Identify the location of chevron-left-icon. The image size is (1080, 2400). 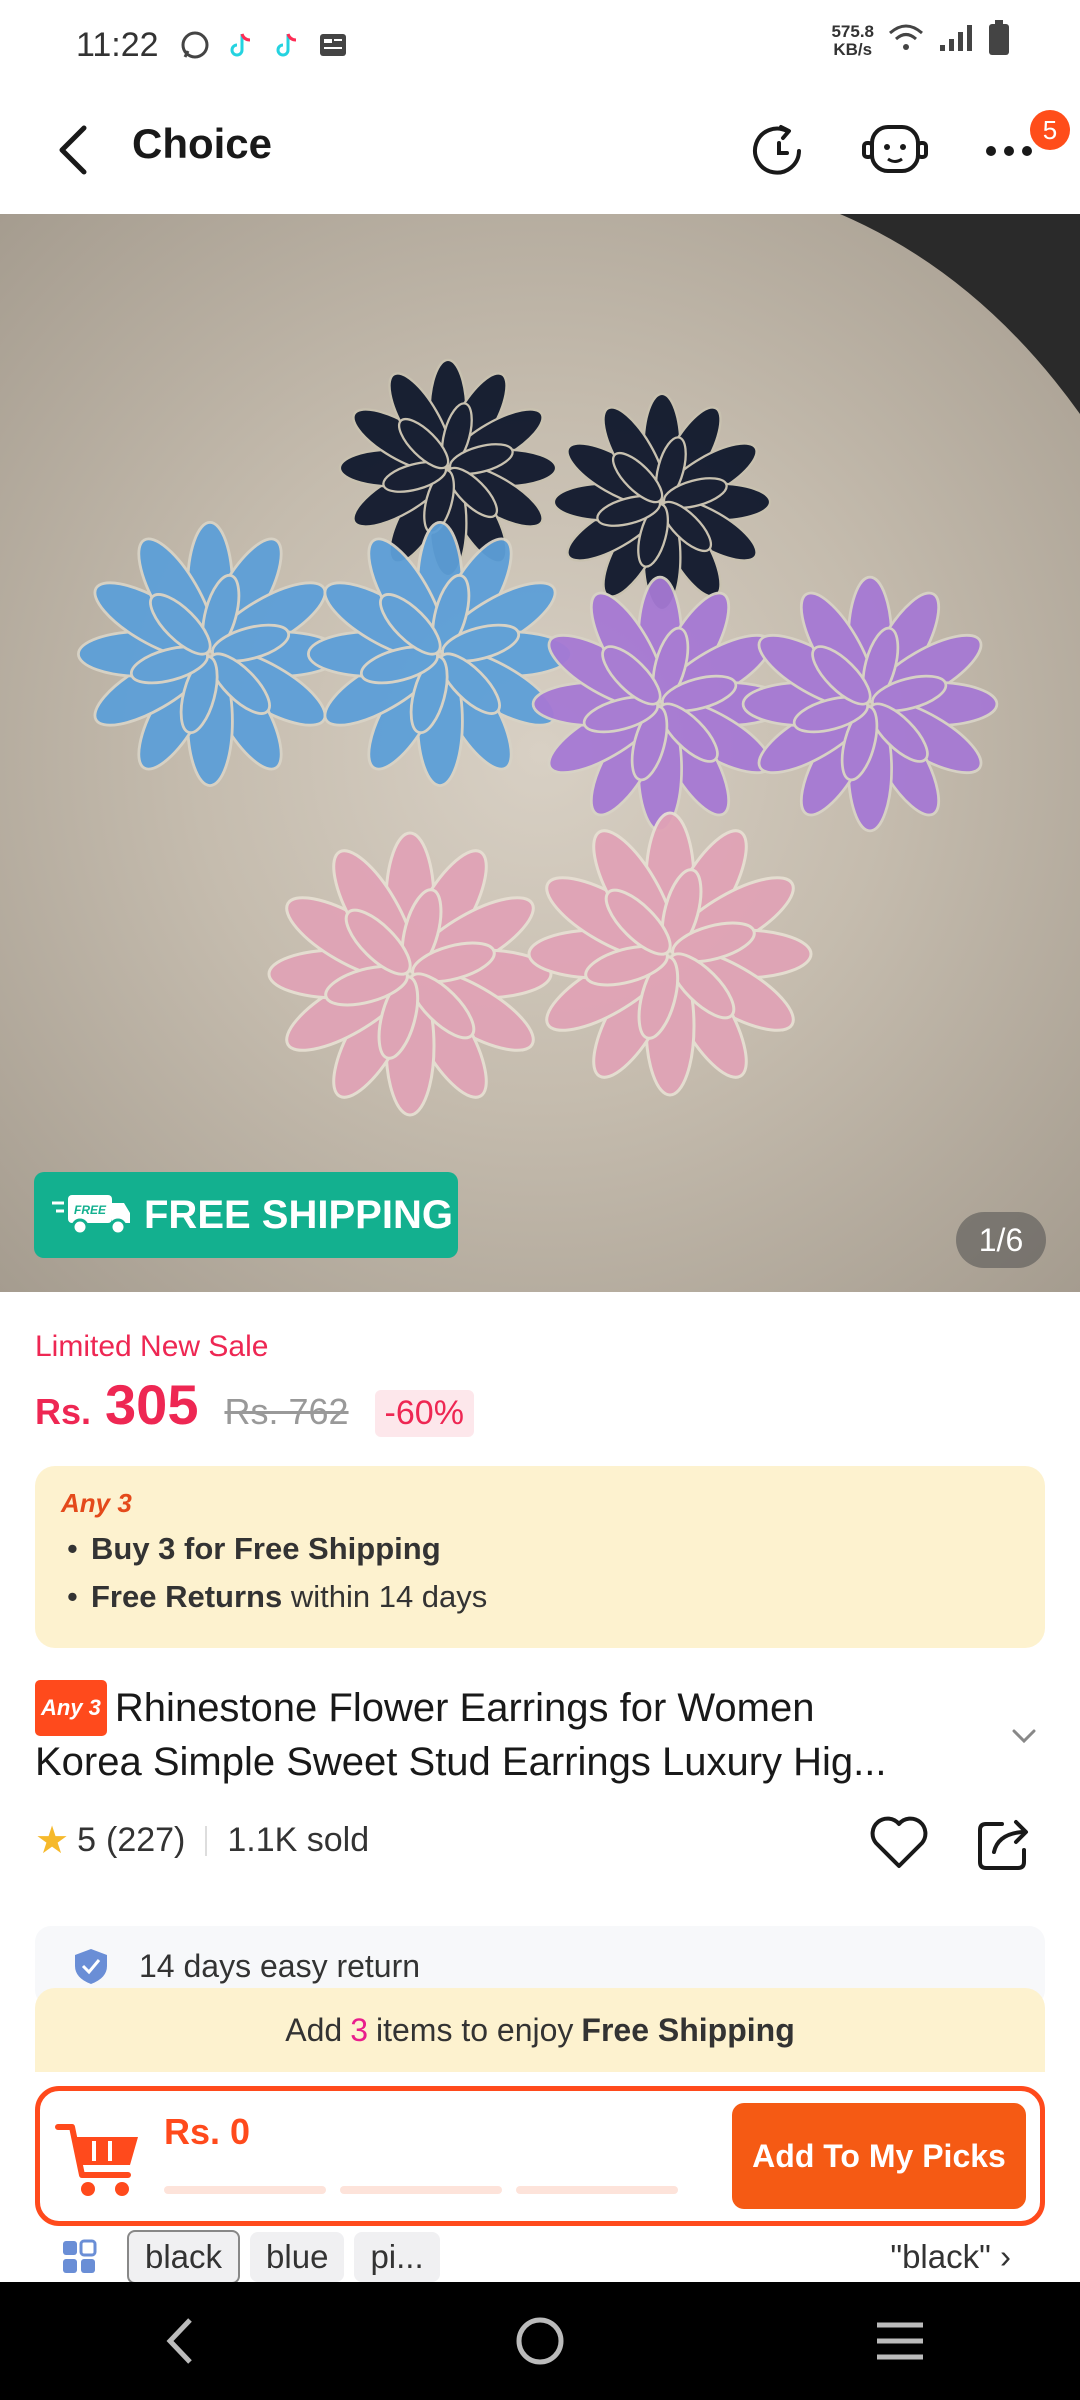
(73, 150).